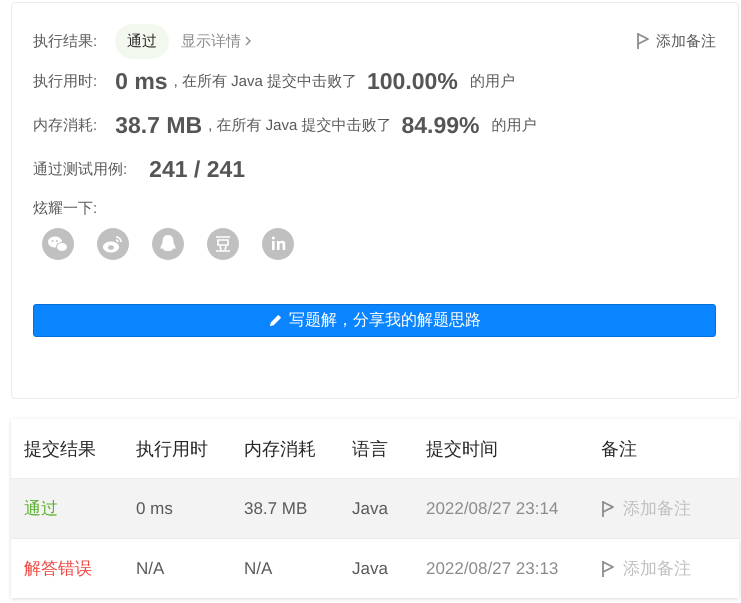  Describe the element at coordinates (60, 449) in the screenshot. I see `column-header: 提交结果` at that location.